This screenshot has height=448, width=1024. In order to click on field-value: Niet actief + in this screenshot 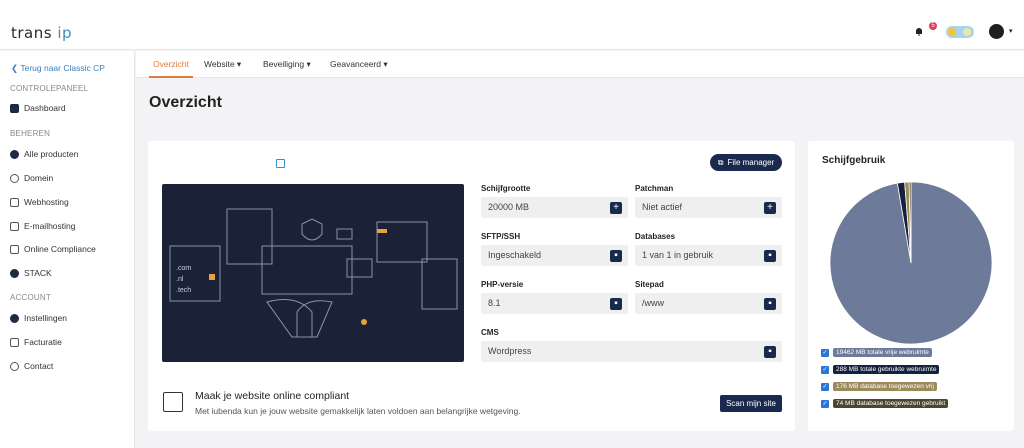, I will do `click(708, 207)`.